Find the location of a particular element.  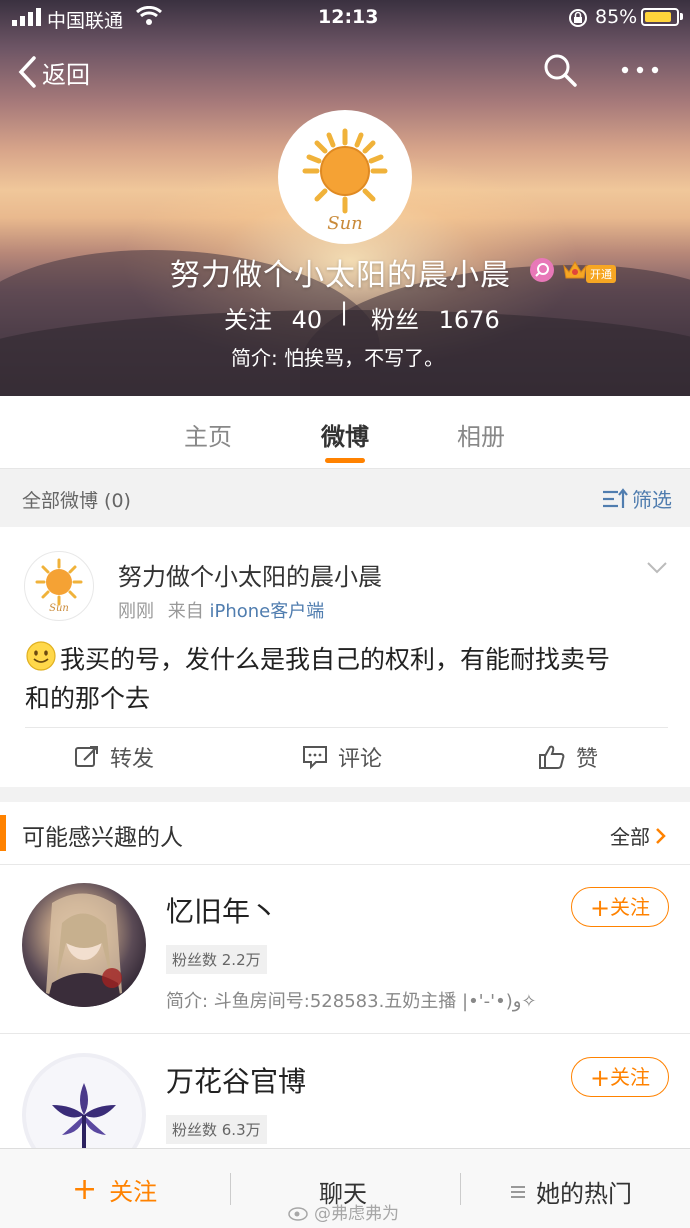

post-author-name: 努力做个小太阳的晨小晨 is located at coordinates (250, 574).